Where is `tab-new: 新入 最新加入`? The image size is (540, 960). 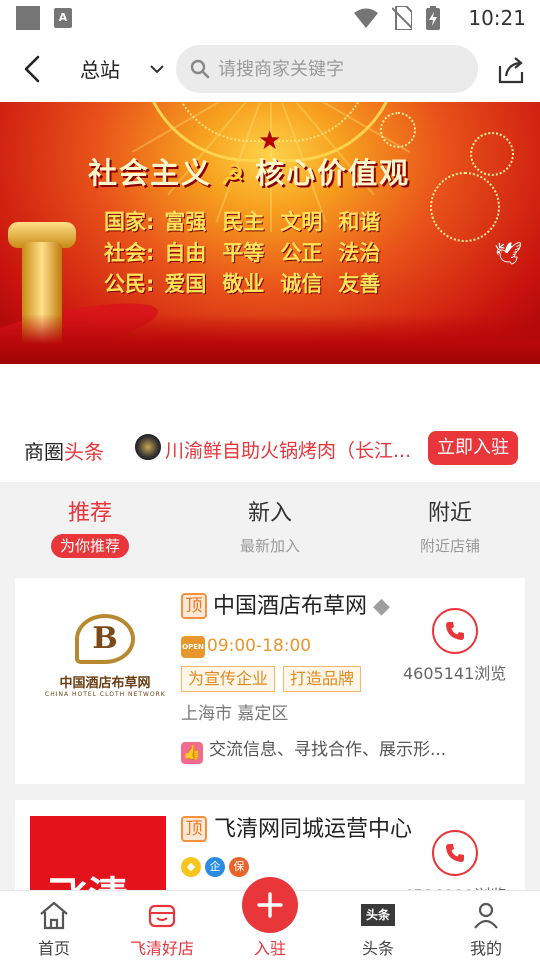 tab-new: 新入 最新加入 is located at coordinates (270, 529).